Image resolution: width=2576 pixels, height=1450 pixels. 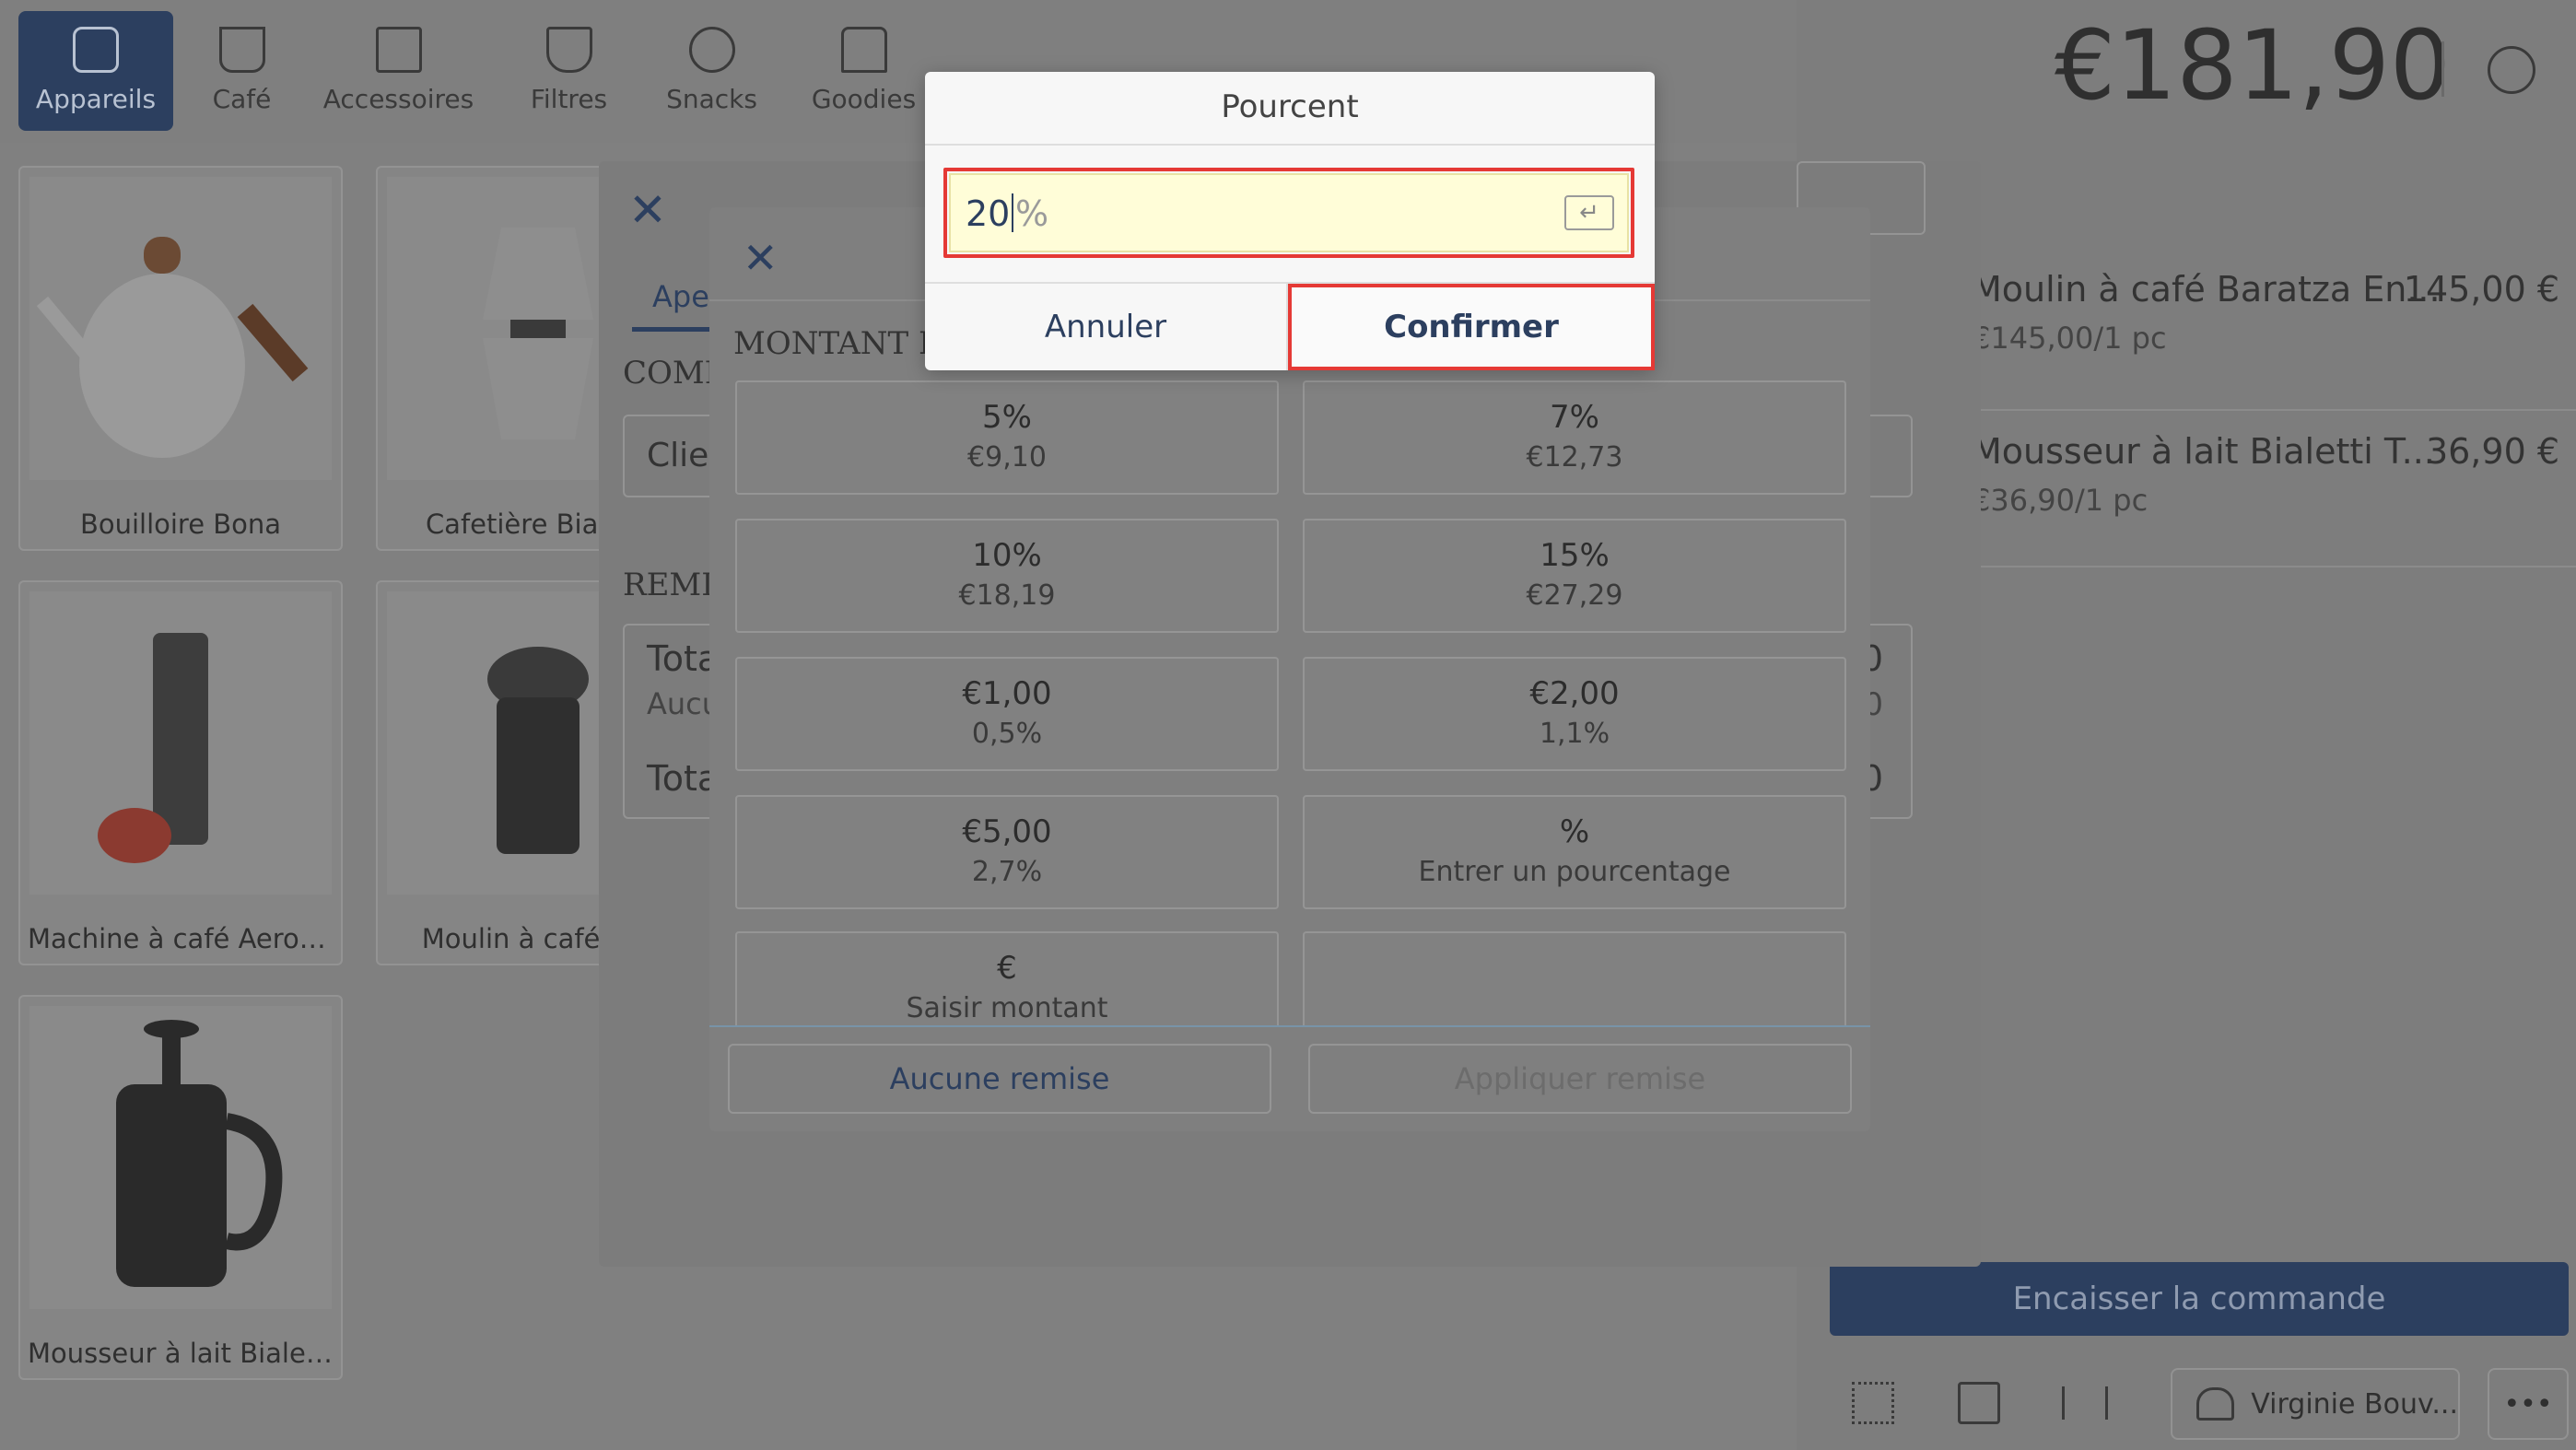 I want to click on no-discount-label: Aucune remise, so click(x=1000, y=1079).